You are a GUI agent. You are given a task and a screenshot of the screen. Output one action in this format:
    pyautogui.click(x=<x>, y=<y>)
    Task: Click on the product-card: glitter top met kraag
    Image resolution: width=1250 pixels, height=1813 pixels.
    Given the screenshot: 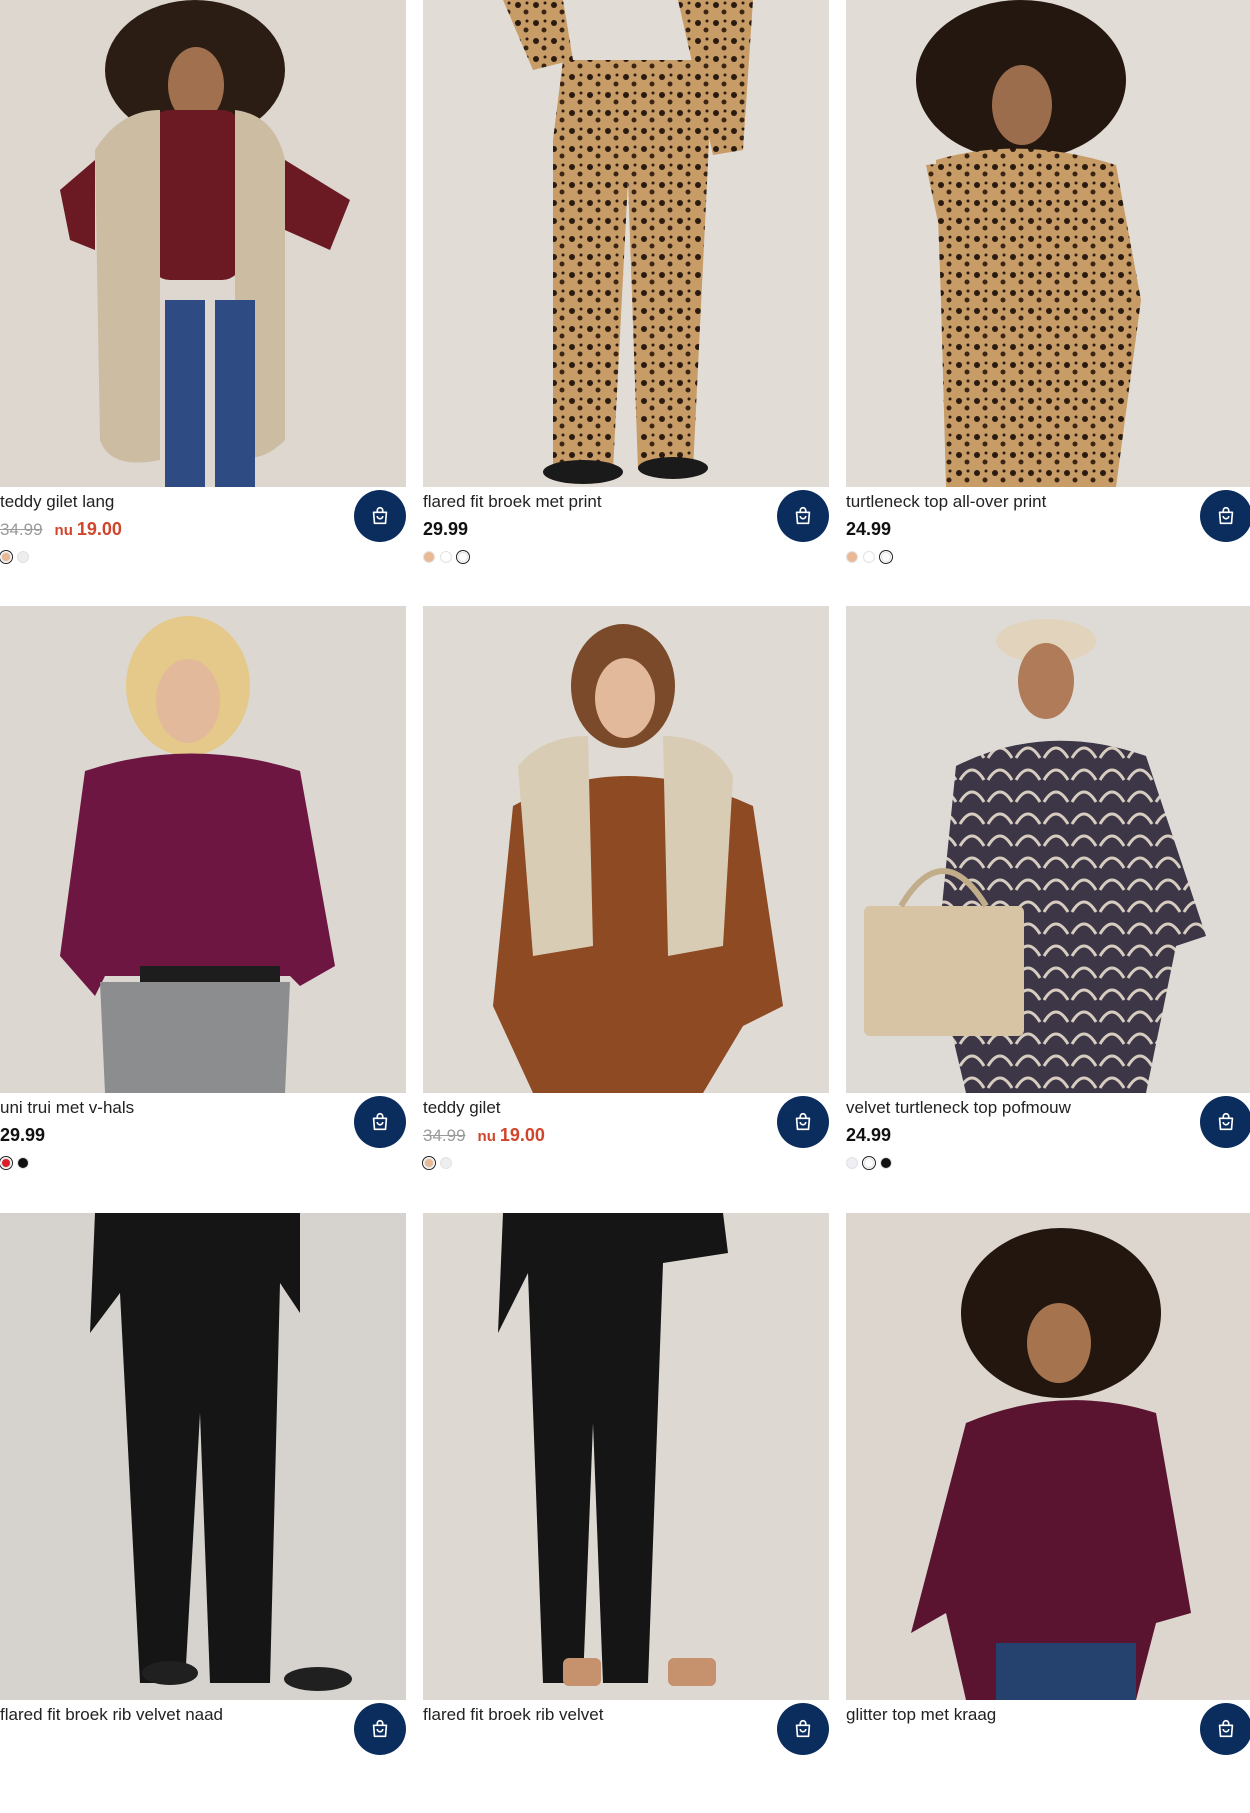 What is the action you would take?
    pyautogui.click(x=1048, y=1513)
    